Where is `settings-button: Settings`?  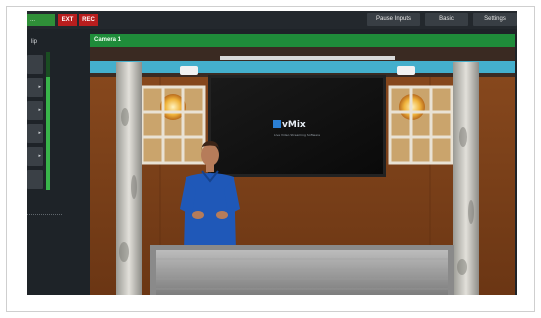 settings-button: Settings is located at coordinates (495, 19).